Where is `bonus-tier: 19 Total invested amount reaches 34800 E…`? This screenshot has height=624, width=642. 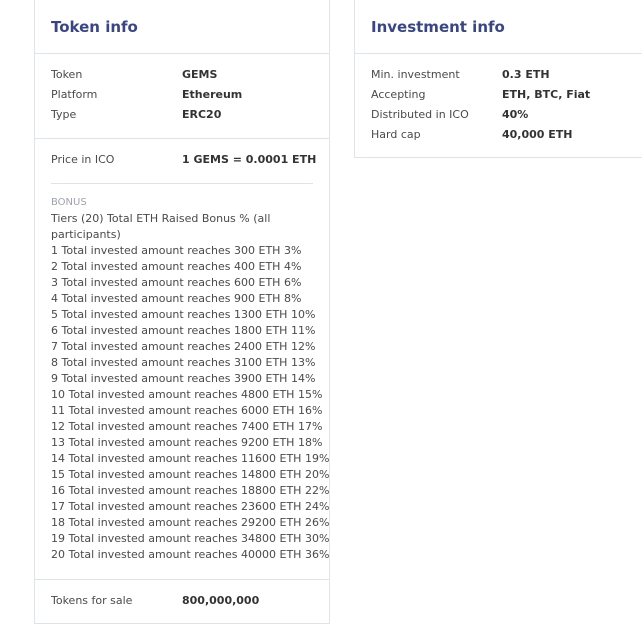 bonus-tier: 19 Total invested amount reaches 34800 E… is located at coordinates (190, 538).